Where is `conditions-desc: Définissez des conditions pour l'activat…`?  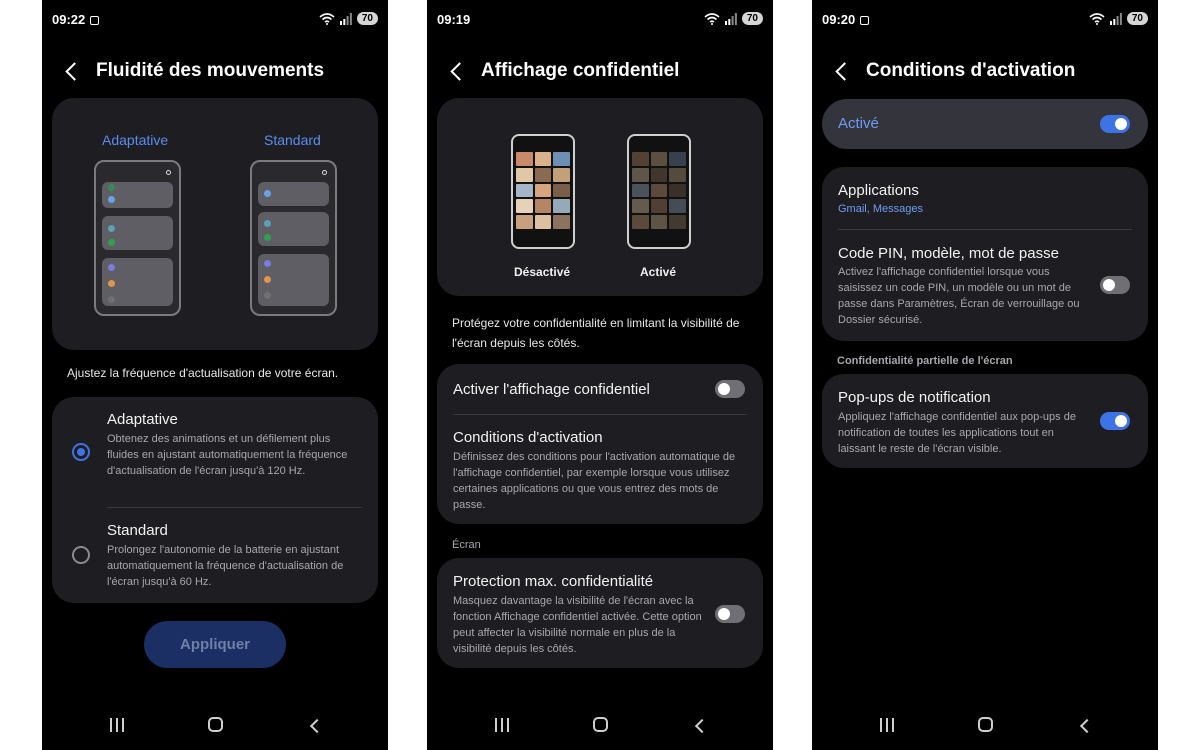
conditions-desc: Définissez des conditions pour l'activat… is located at coordinates (594, 481).